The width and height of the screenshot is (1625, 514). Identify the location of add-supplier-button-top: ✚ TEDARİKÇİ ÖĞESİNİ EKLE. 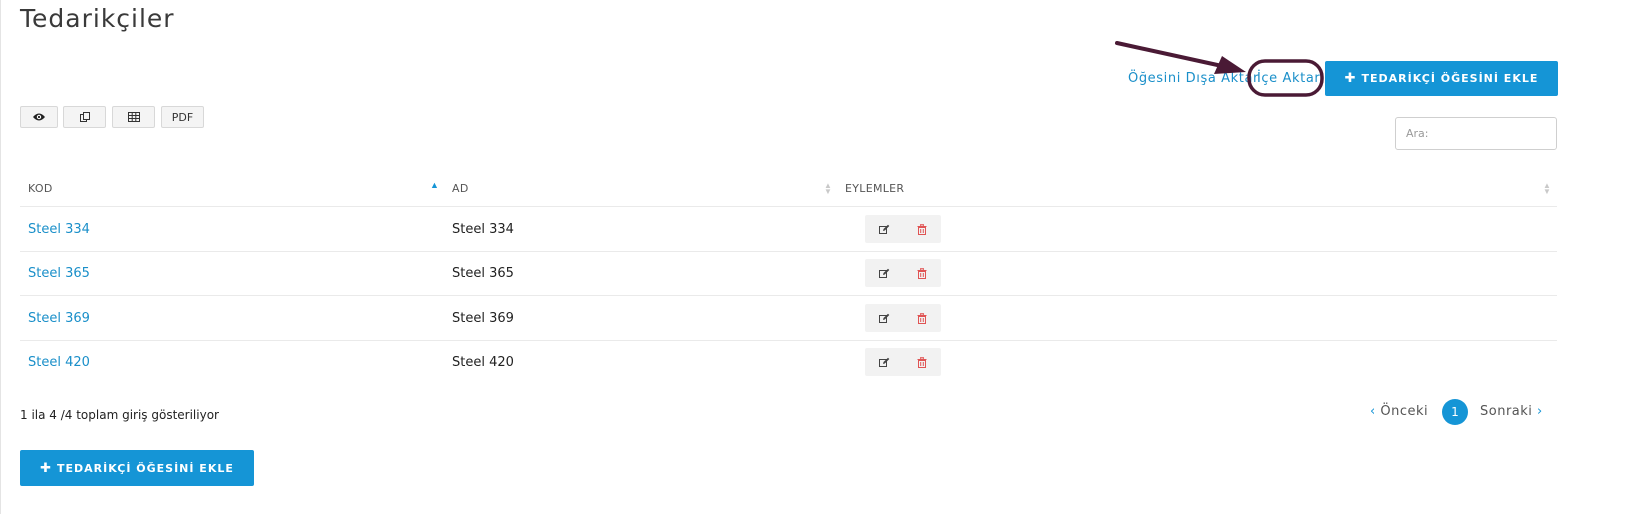
(1441, 78).